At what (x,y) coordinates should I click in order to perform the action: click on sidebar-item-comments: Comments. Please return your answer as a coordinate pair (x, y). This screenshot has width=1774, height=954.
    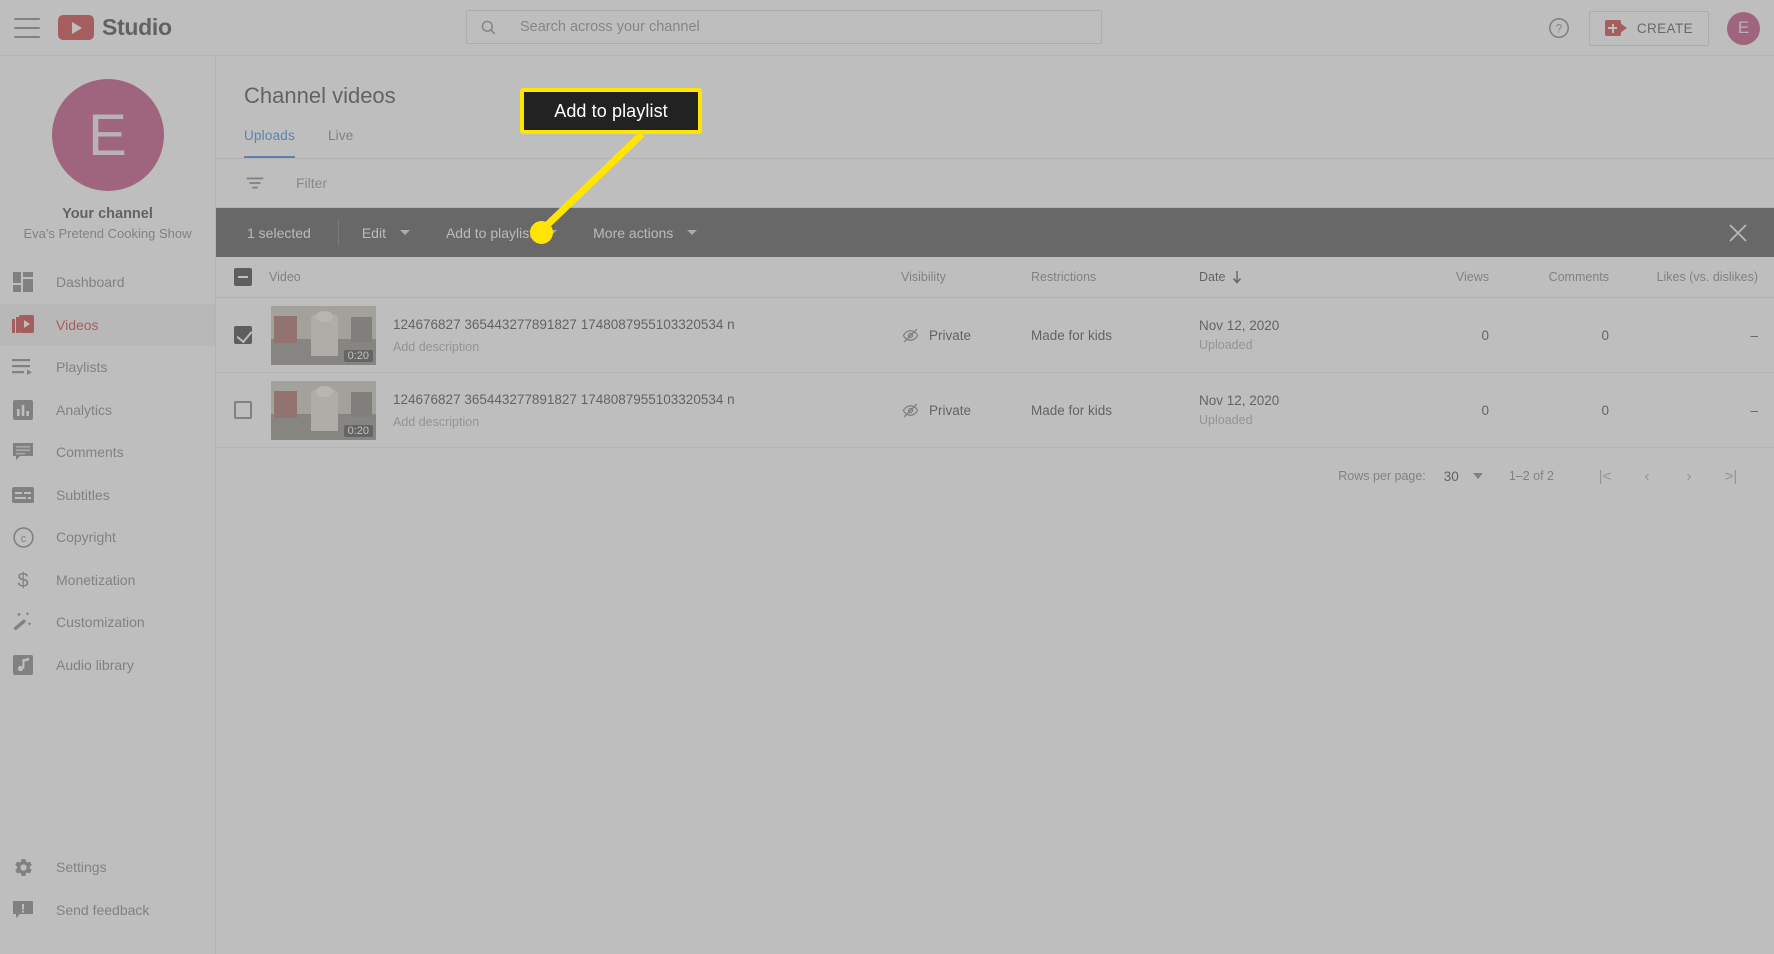
    Looking at the image, I should click on (107, 452).